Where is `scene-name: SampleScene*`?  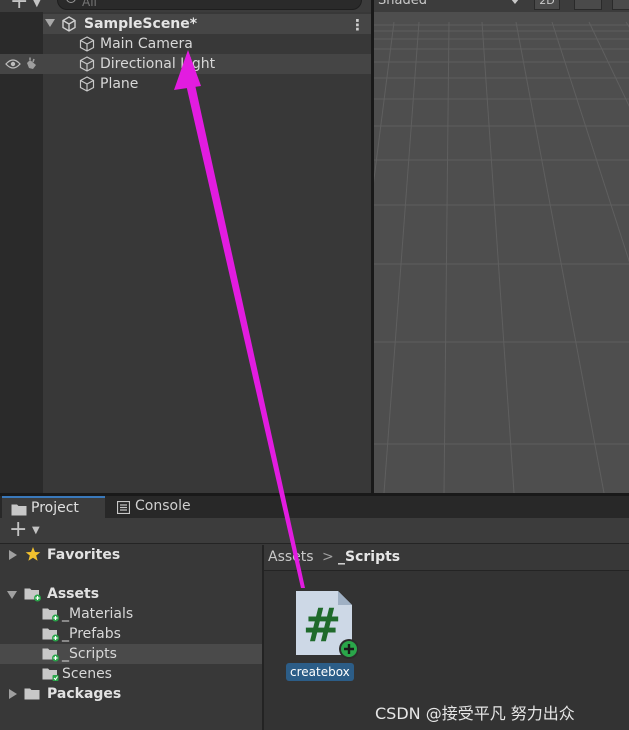 scene-name: SampleScene* is located at coordinates (141, 24).